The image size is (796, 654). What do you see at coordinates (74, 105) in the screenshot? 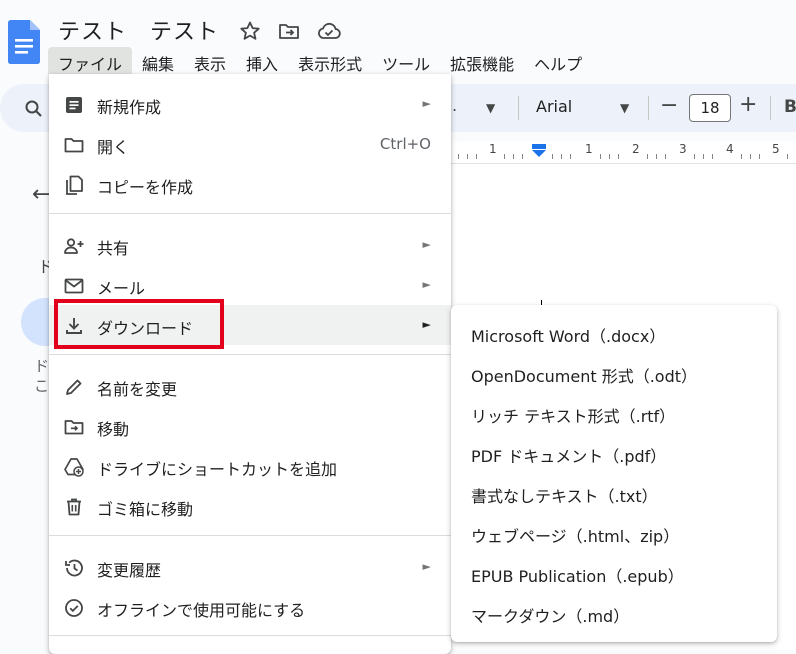
I see `document-icon` at bounding box center [74, 105].